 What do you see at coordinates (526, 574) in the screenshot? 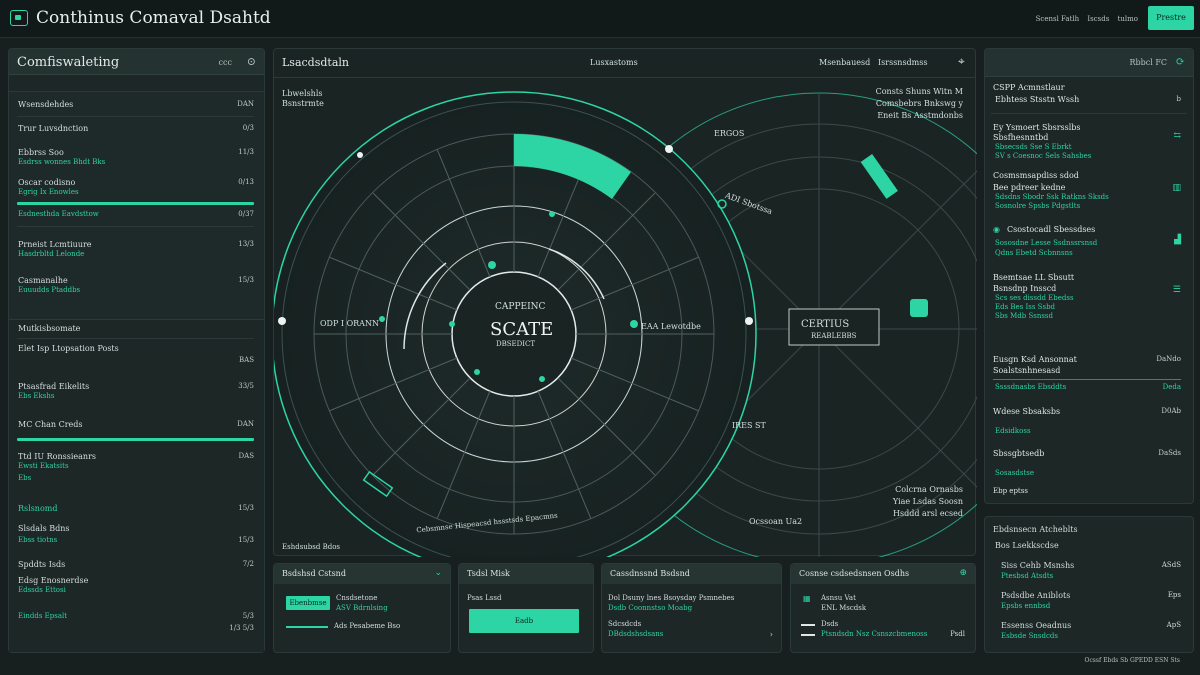
I see `bottom-card-header: Tsdsl Misk` at bounding box center [526, 574].